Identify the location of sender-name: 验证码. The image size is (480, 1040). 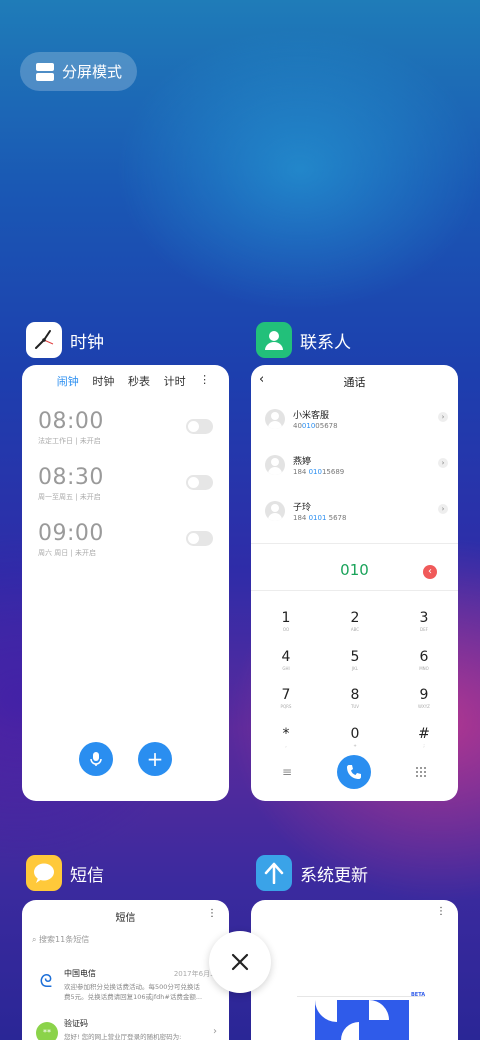
(76, 1023).